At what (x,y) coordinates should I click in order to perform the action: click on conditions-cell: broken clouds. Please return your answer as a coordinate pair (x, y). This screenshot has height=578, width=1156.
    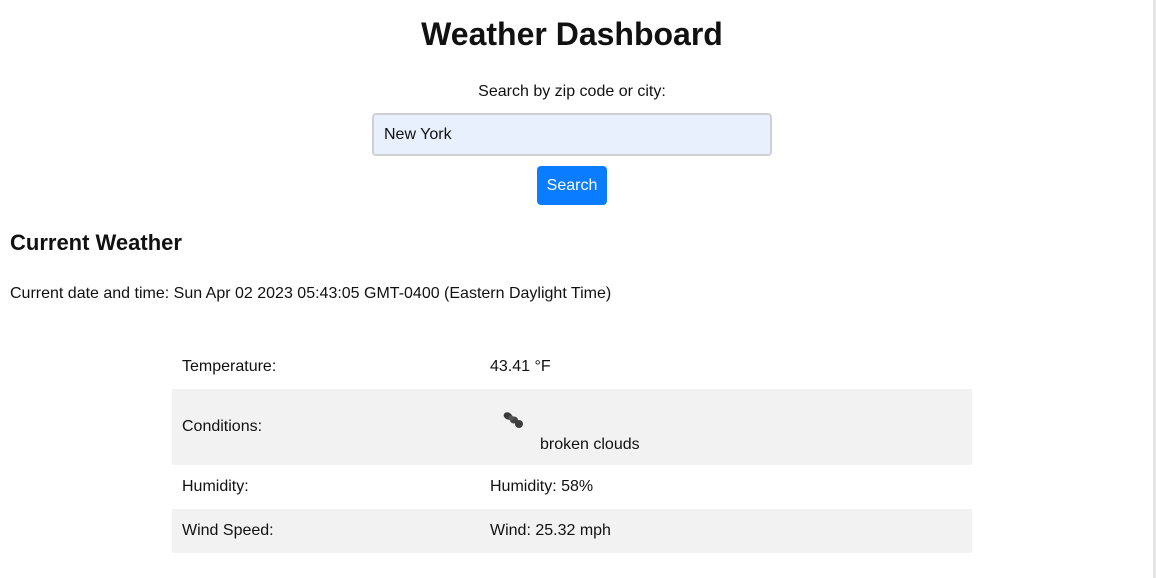
    Looking at the image, I should click on (726, 427).